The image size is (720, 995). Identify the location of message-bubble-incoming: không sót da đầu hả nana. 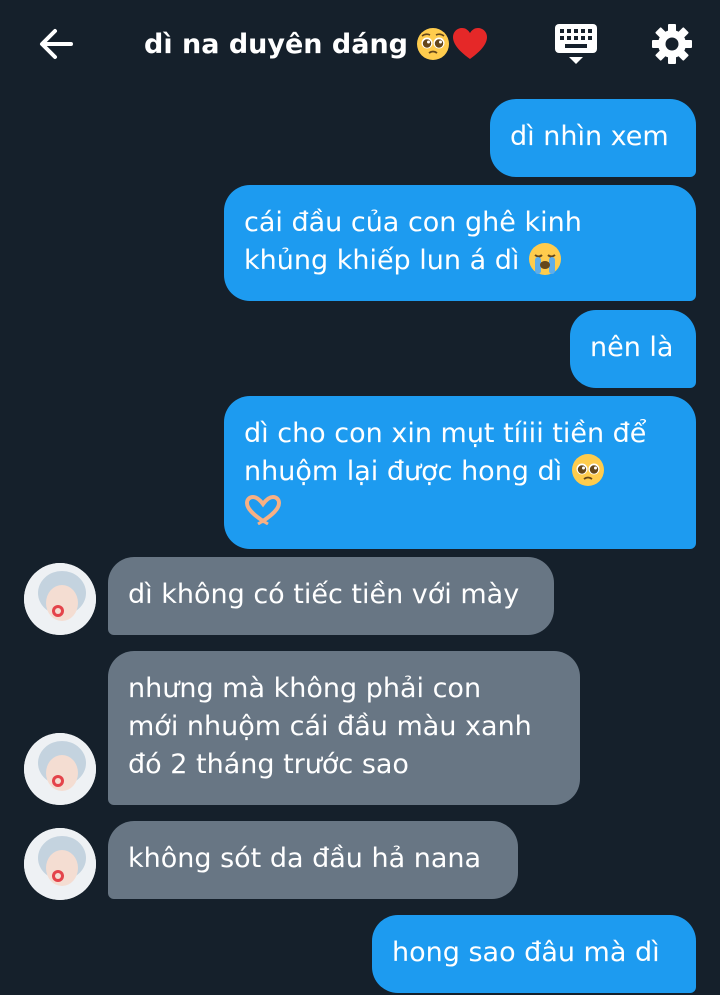
(313, 860).